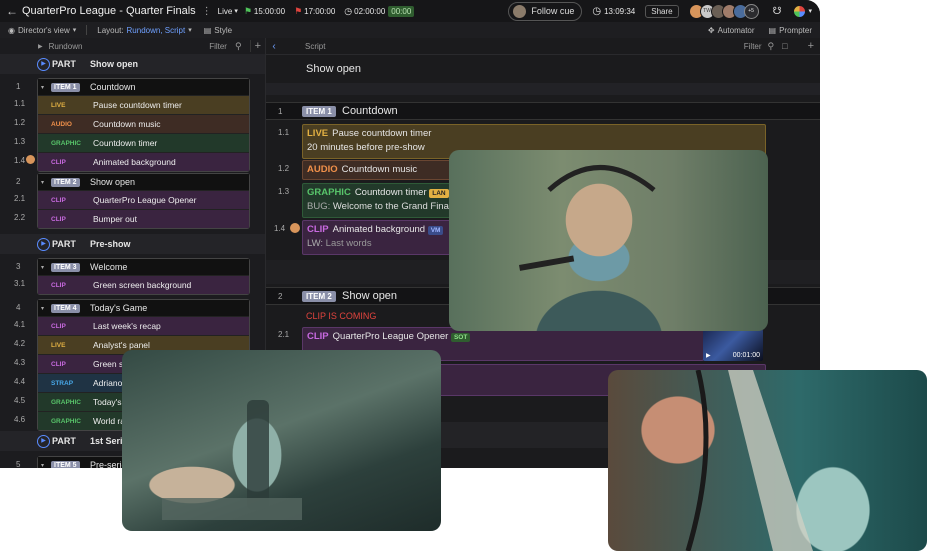  What do you see at coordinates (65, 267) in the screenshot?
I see `item-tag: ITEM 3` at bounding box center [65, 267].